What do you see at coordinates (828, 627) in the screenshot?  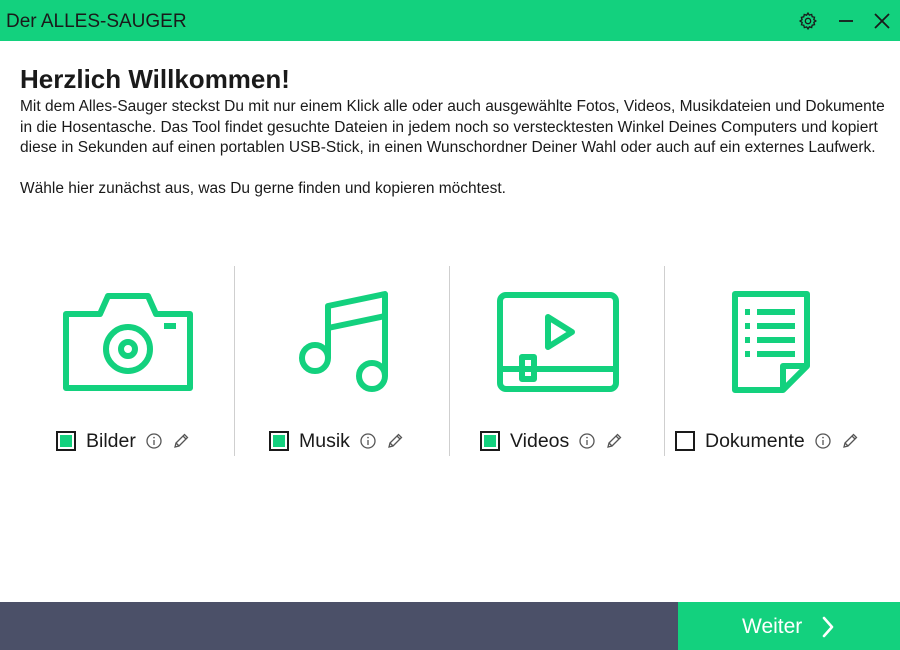 I see `chevron-right-icon` at bounding box center [828, 627].